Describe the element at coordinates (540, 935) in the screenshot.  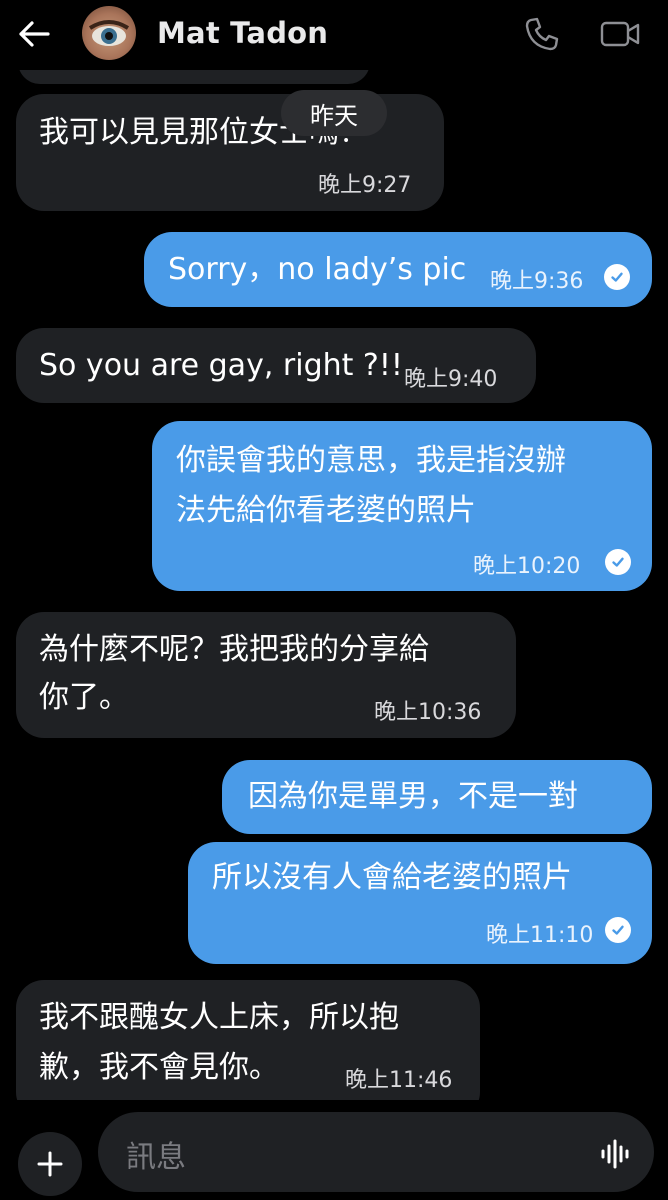
I see `message-timestamp: 晚上11:10` at that location.